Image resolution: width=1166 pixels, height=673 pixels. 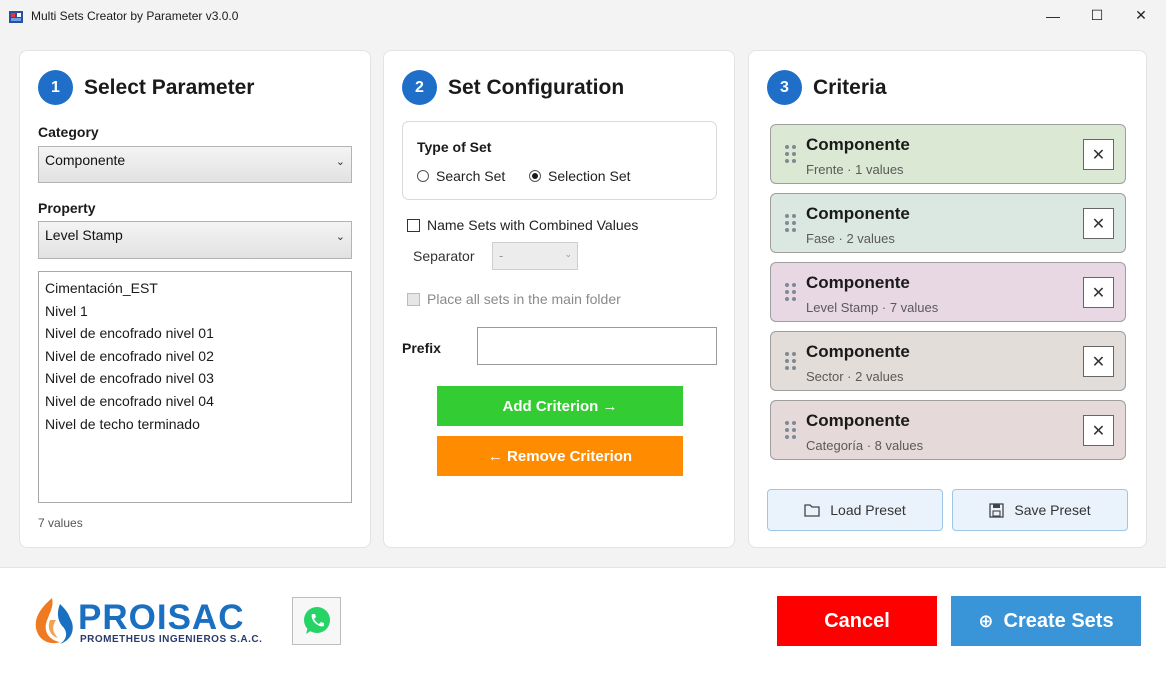 I want to click on property-dropdown: Level Stamp ⌄, so click(x=195, y=240).